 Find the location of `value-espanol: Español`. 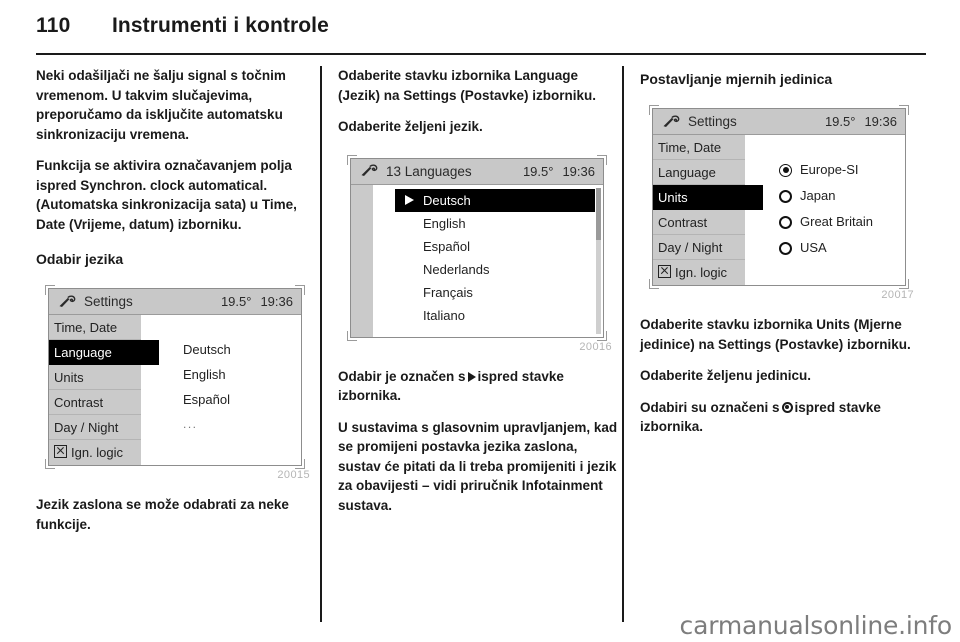

value-espanol: Español is located at coordinates (221, 399).